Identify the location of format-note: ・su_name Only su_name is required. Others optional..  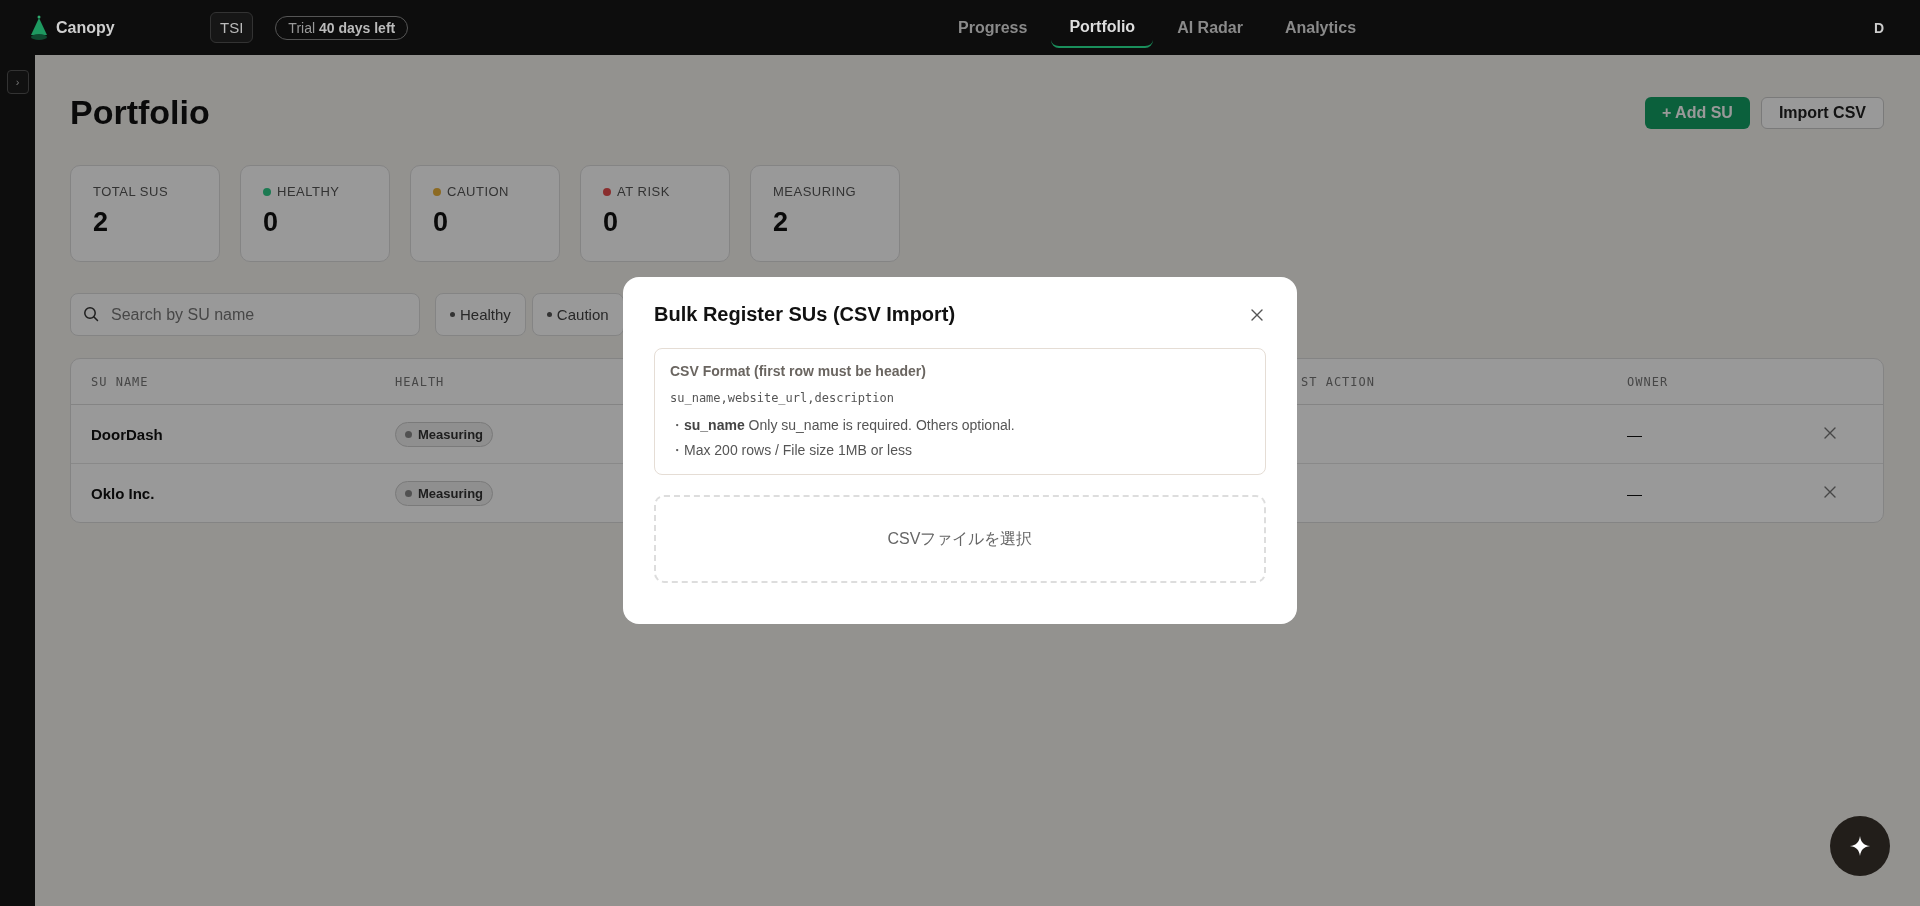
(843, 426).